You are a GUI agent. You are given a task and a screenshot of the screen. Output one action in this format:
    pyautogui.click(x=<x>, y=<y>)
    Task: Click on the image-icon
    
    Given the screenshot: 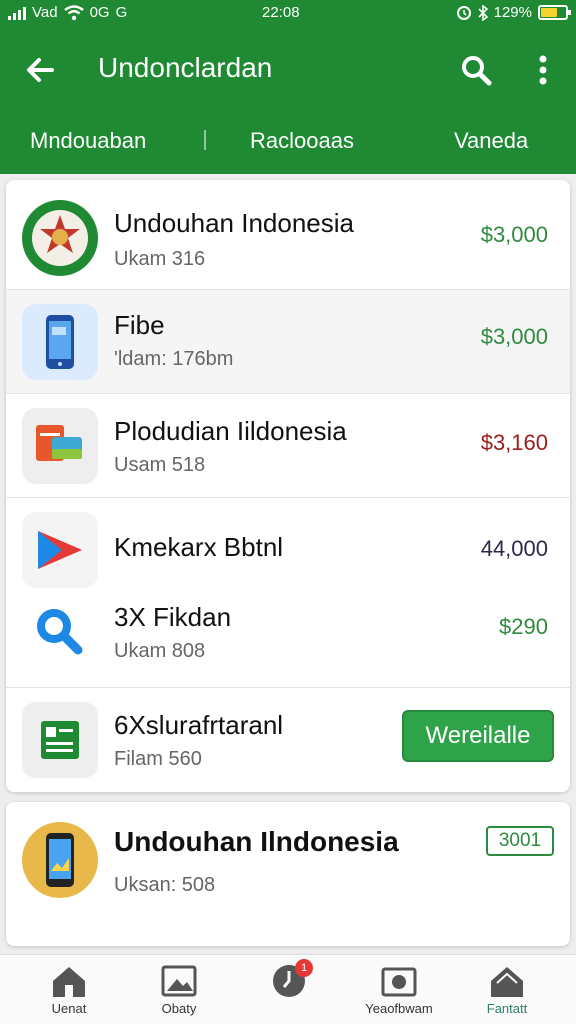 What is the action you would take?
    pyautogui.click(x=179, y=981)
    